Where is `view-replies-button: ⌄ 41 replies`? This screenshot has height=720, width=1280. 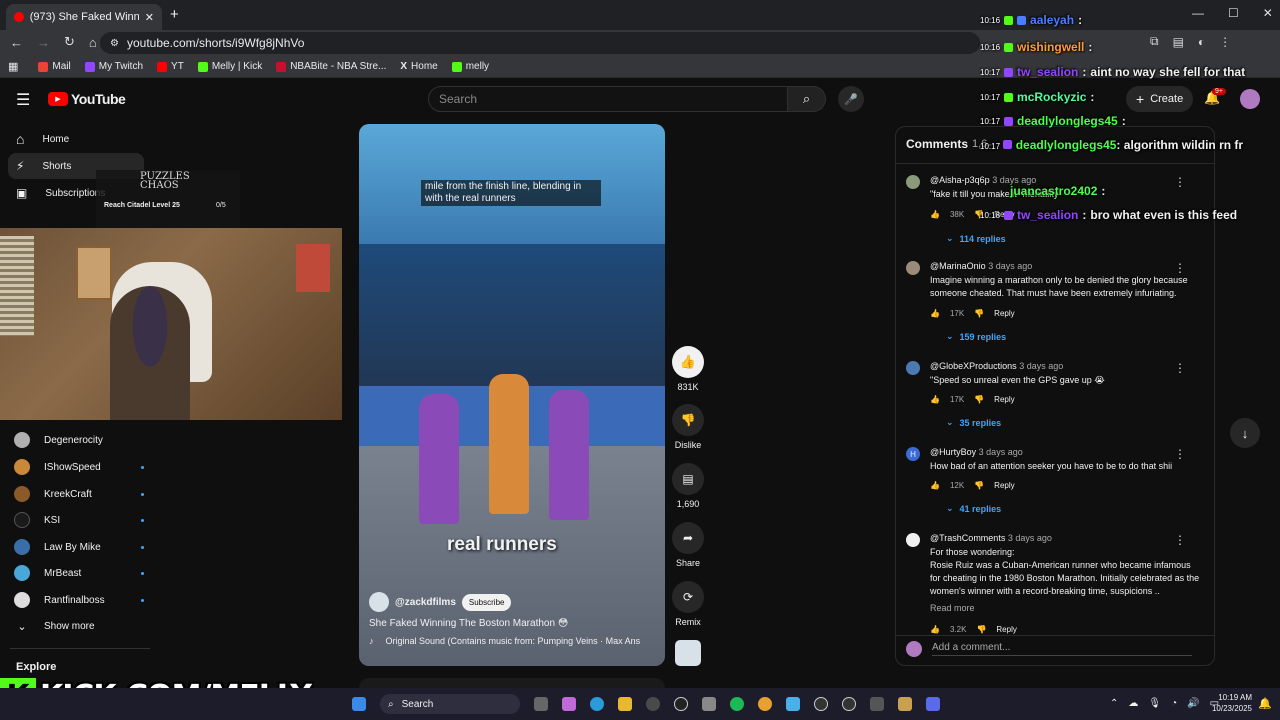 view-replies-button: ⌄ 41 replies is located at coordinates (973, 508).